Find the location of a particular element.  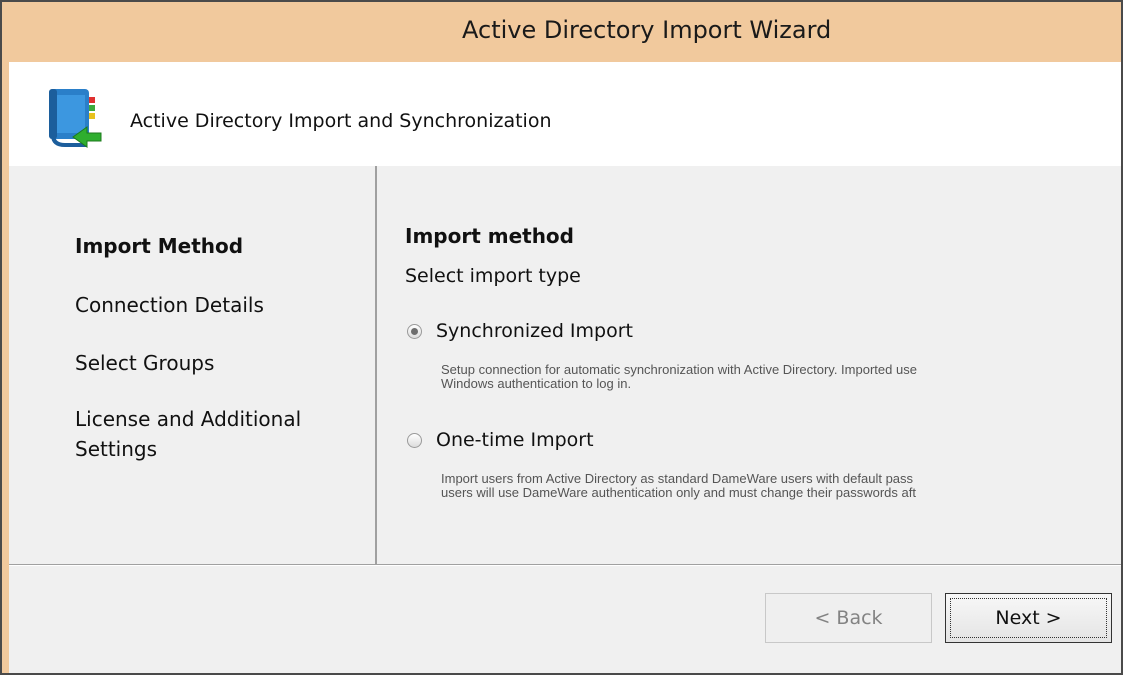

one-time-import-option: One-time Import is located at coordinates (500, 440).